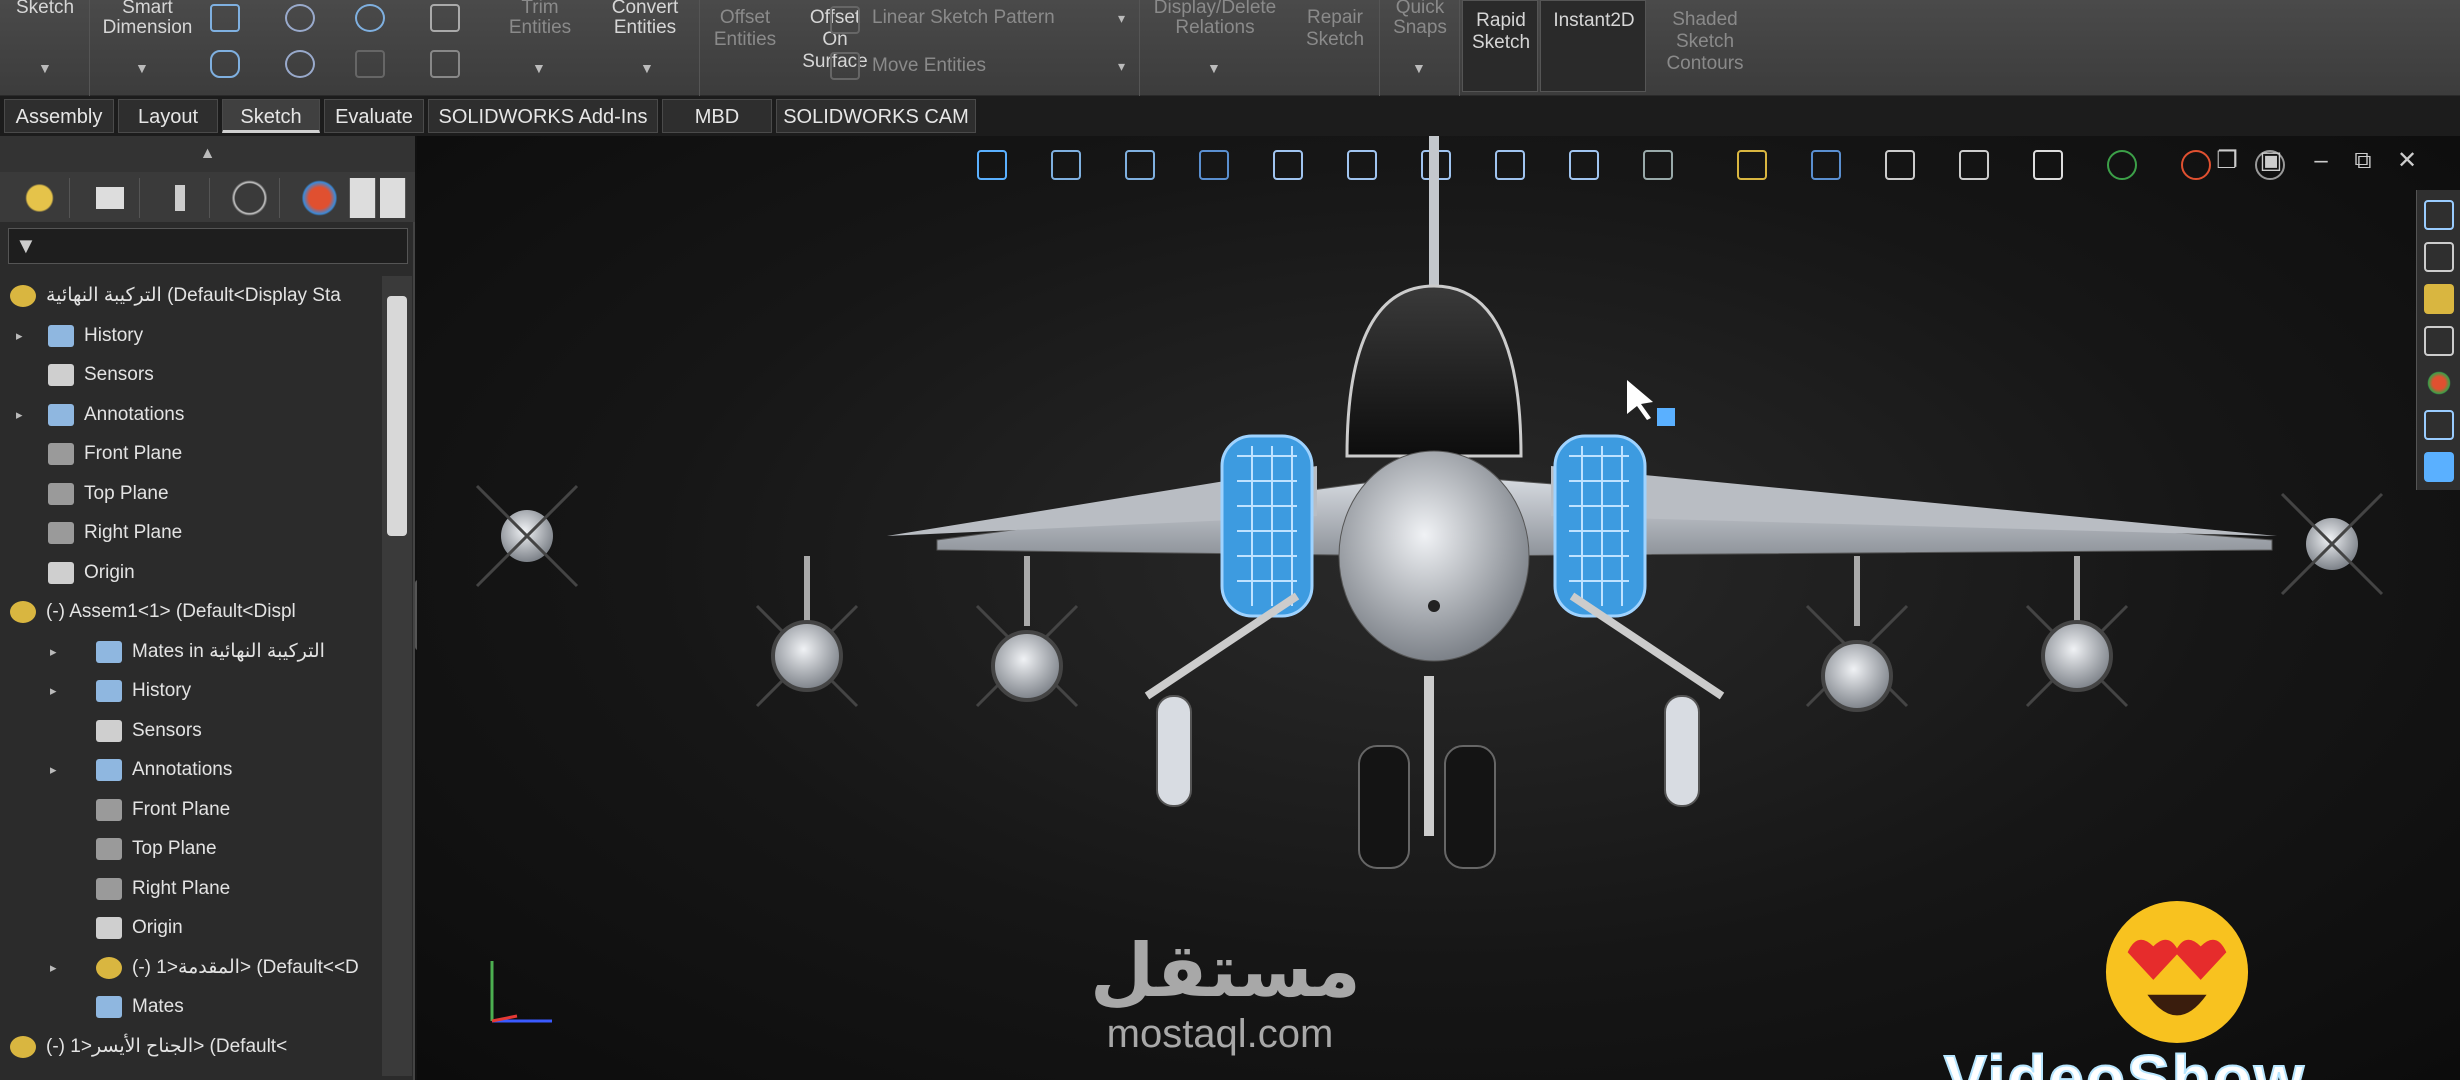 This screenshot has width=2460, height=1080. What do you see at coordinates (540, 9) in the screenshot?
I see `trim-entities-label-1: Trim` at bounding box center [540, 9].